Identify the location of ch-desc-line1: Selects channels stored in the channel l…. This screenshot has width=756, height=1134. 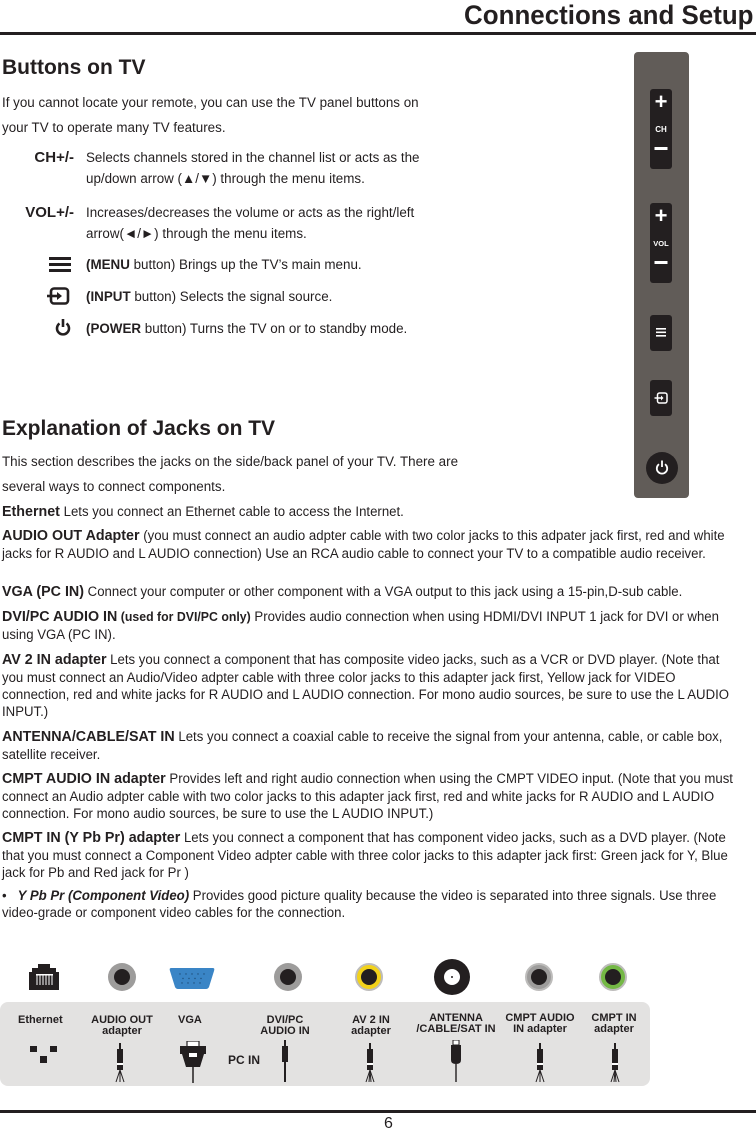
(253, 157).